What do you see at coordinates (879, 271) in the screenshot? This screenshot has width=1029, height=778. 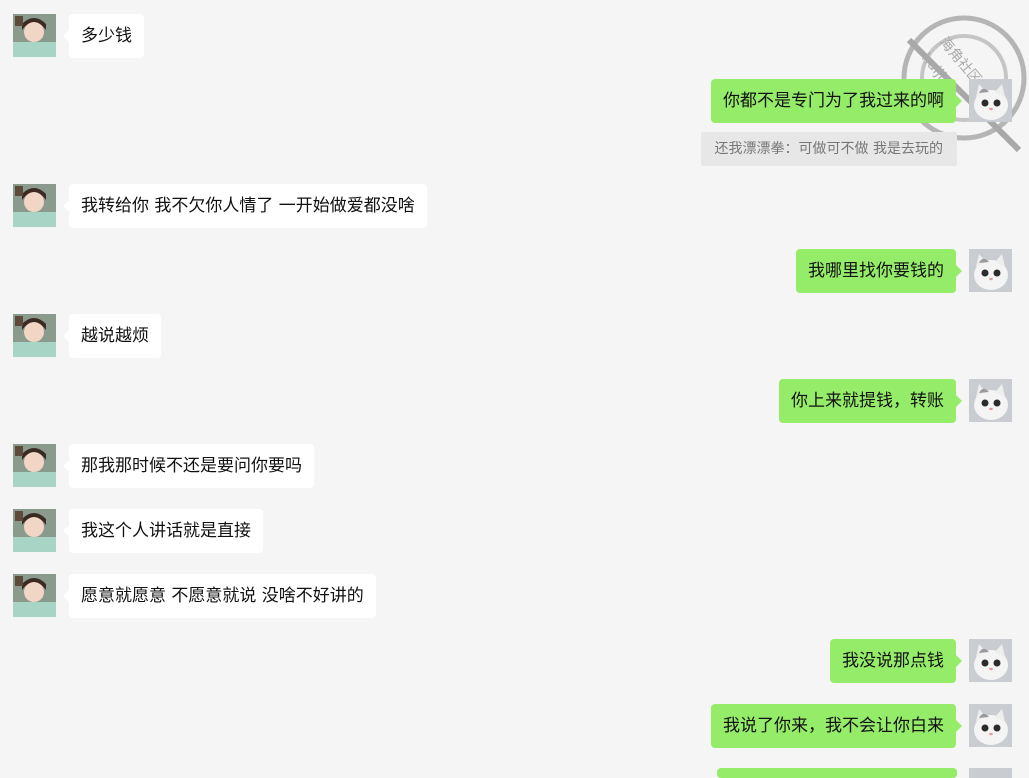 I see `chat-bubble: 我哪里找你要钱的` at bounding box center [879, 271].